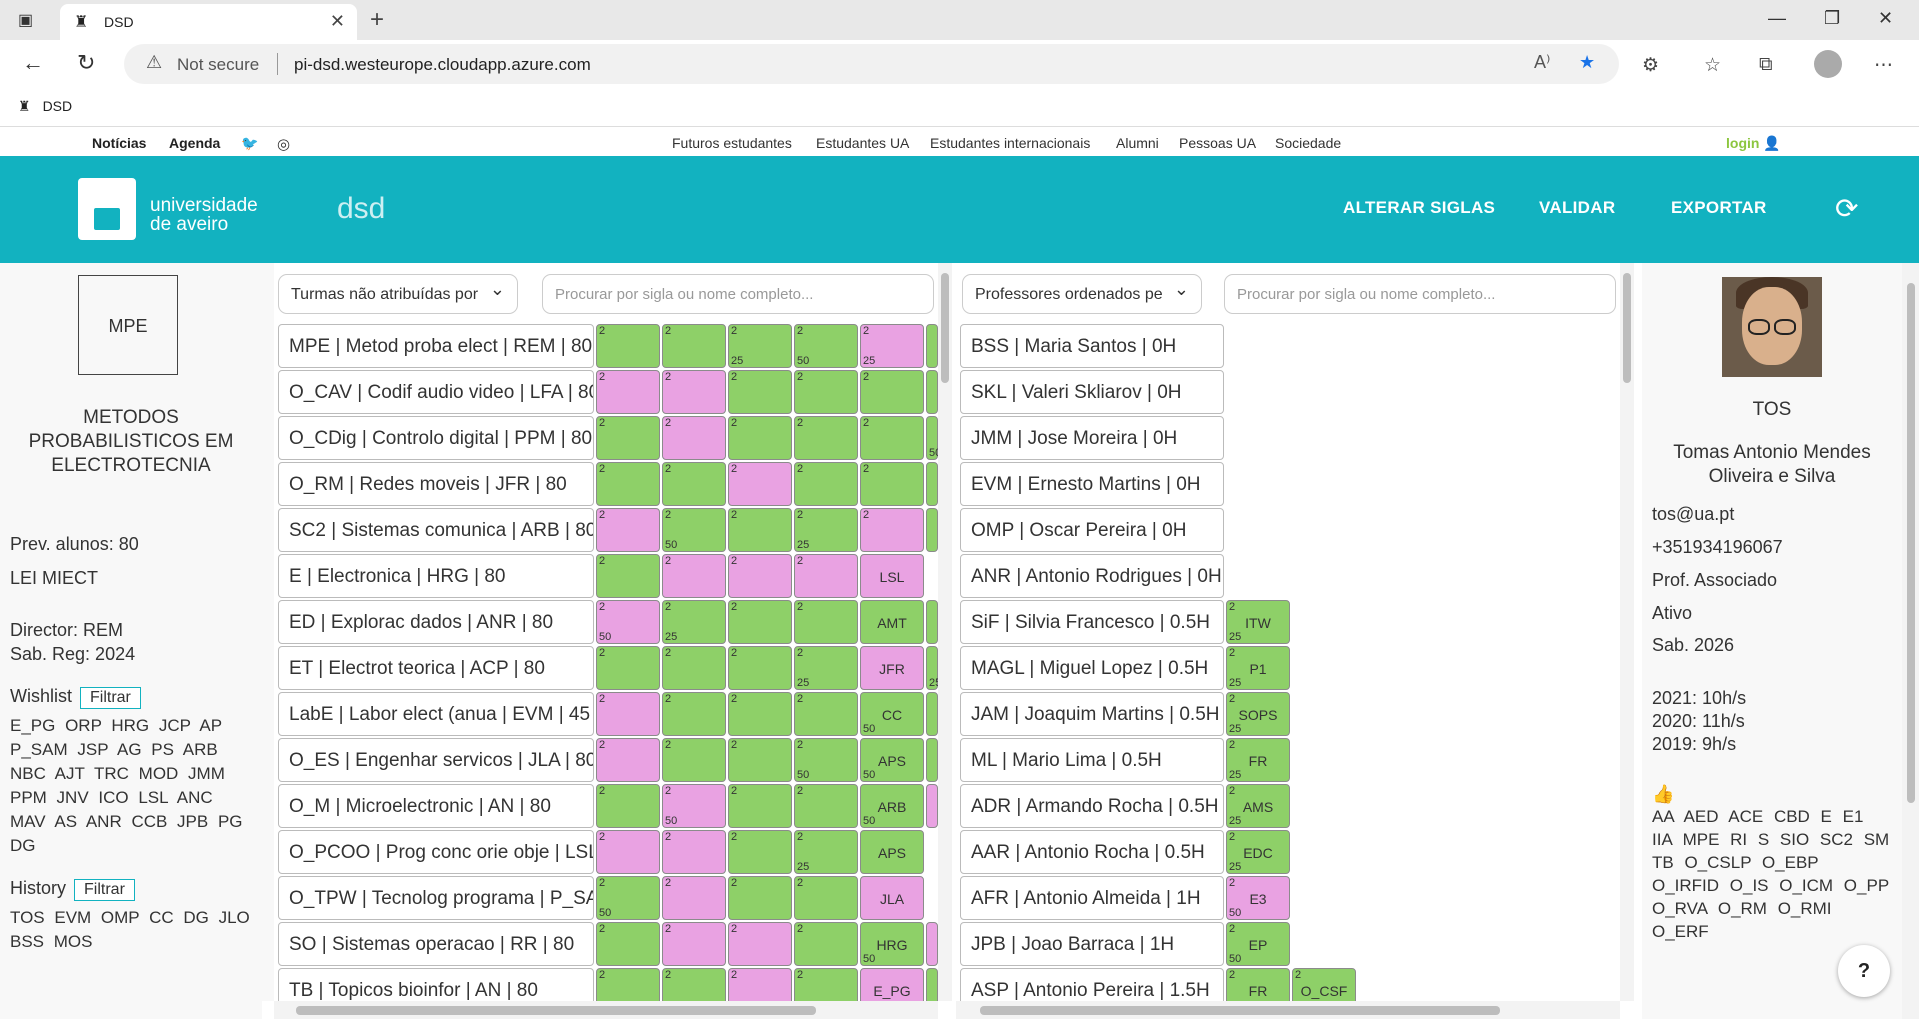 The image size is (1919, 1019). What do you see at coordinates (436, 530) in the screenshot?
I see `item-label: SC2 | Sistemas comunica | ARB | 80` at bounding box center [436, 530].